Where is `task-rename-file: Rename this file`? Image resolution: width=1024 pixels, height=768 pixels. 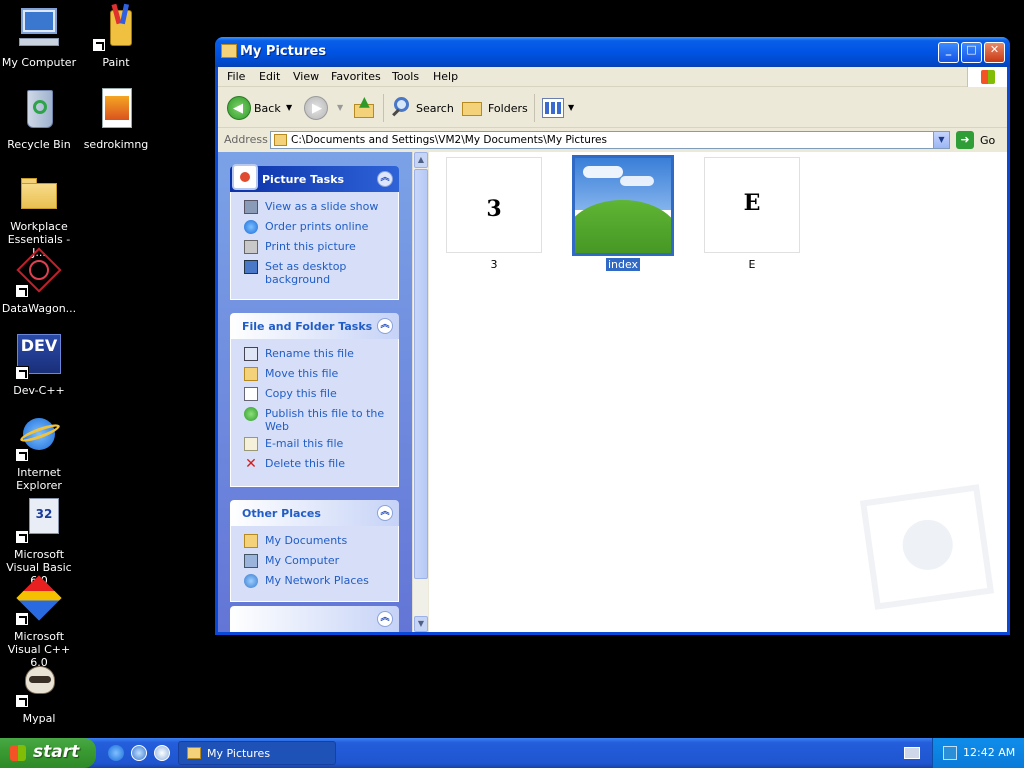 task-rename-file: Rename this file is located at coordinates (314, 357).